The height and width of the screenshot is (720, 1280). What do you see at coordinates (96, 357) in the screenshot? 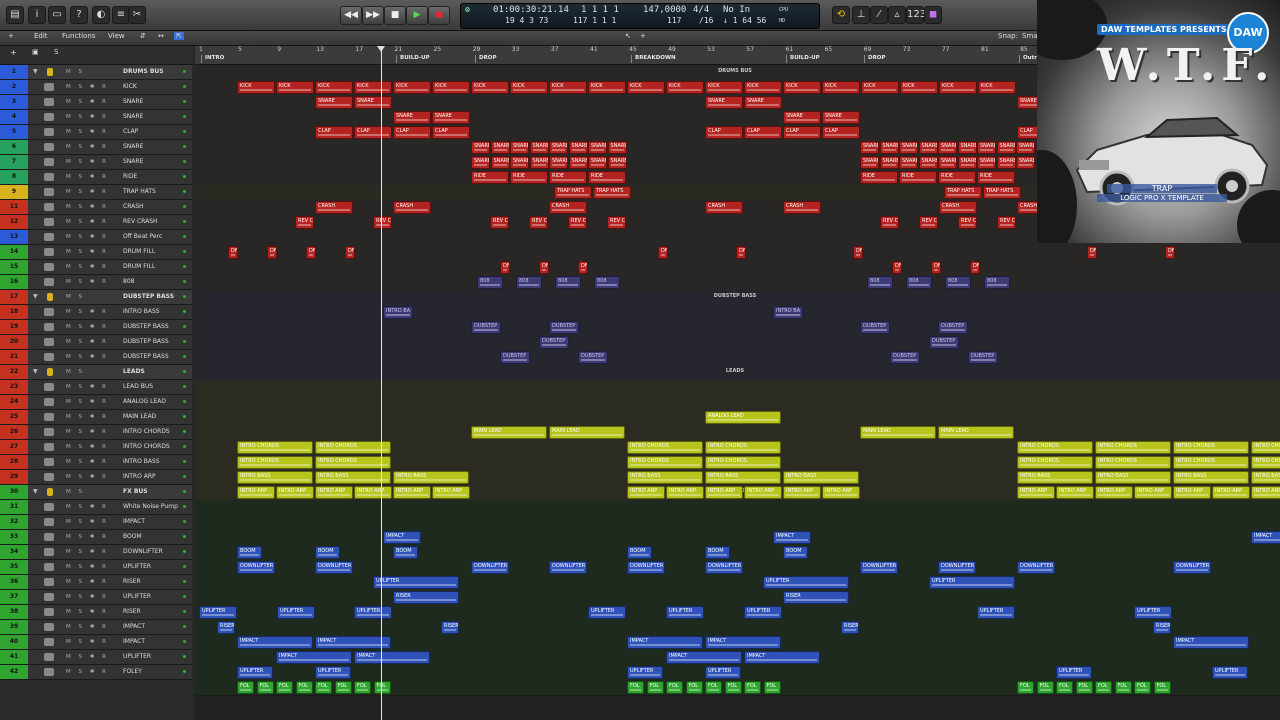
I see `track-header: 21 M S ✱ R DUBSTEP BASS` at bounding box center [96, 357].